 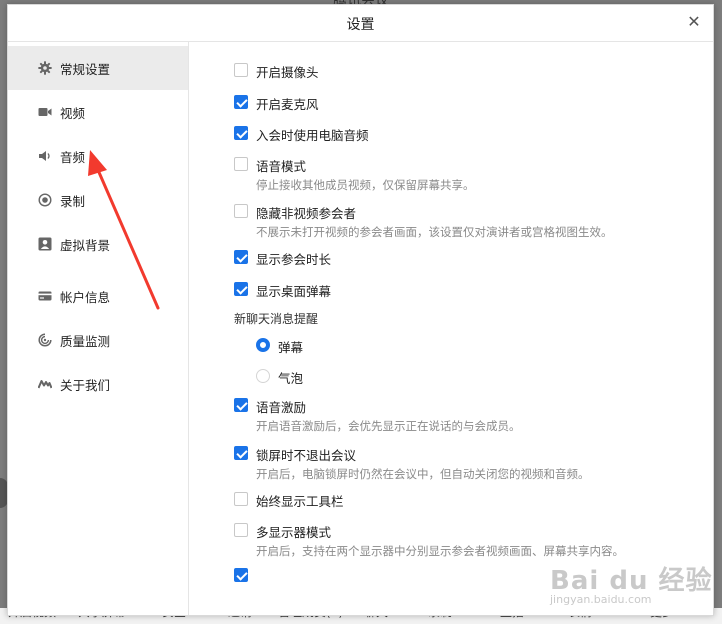 I want to click on sidebar-item-quality: 质量监测, so click(x=98, y=340).